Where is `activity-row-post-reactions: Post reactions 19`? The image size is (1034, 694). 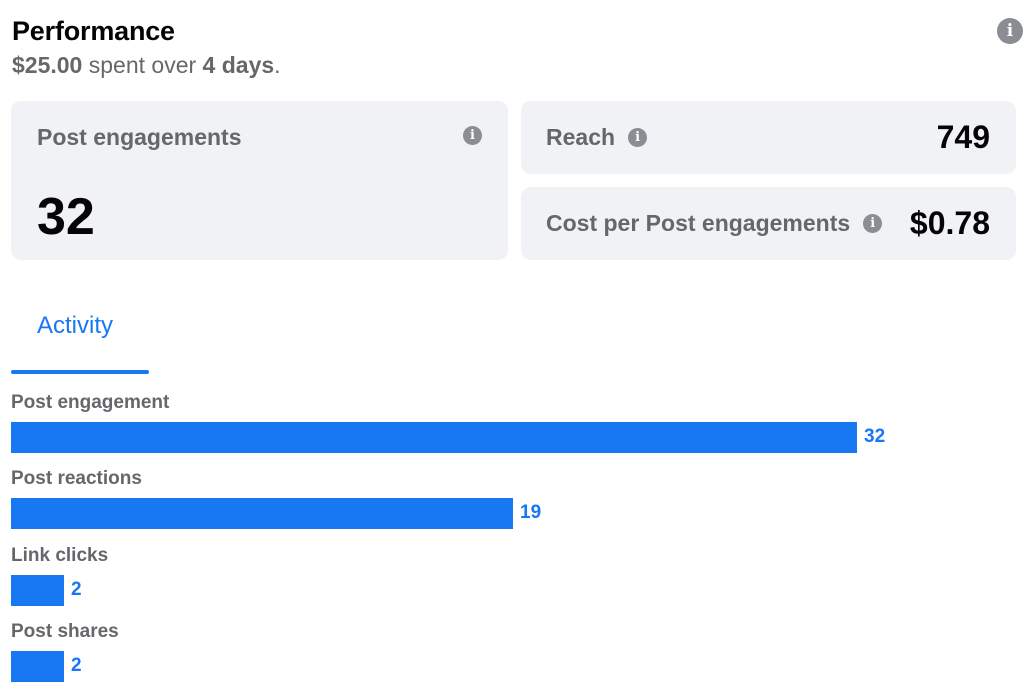
activity-row-post-reactions: Post reactions 19 is located at coordinates (511, 500).